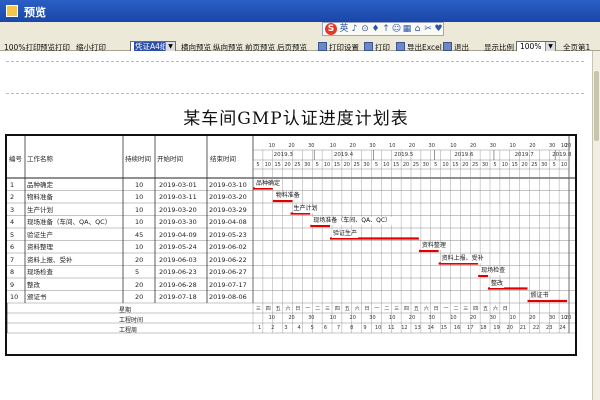  Describe the element at coordinates (400, 46) in the screenshot. I see `excel-icon` at that location.